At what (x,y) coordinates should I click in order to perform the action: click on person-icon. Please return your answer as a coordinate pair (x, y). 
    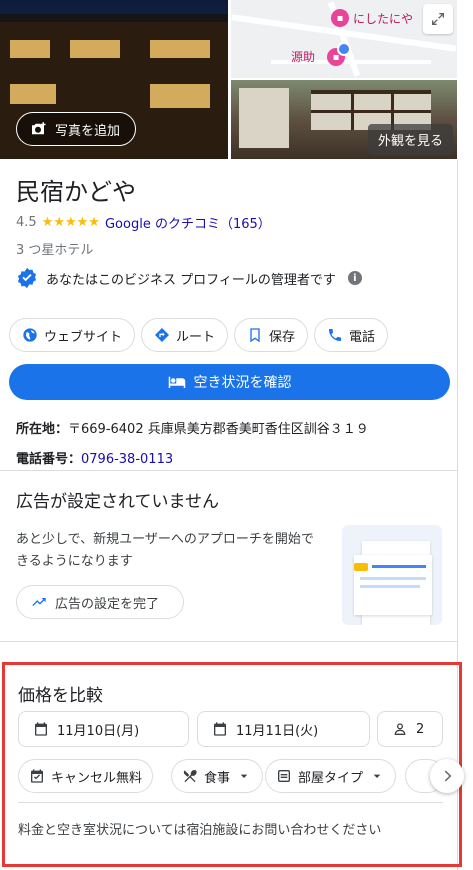
    Looking at the image, I should click on (400, 729).